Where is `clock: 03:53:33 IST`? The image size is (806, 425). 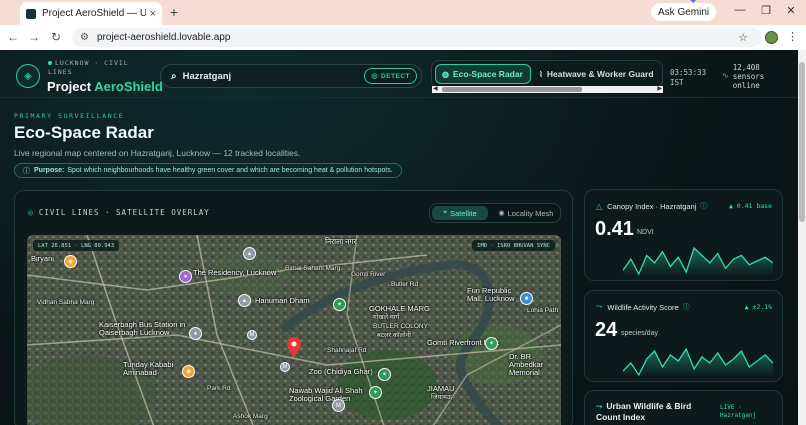 clock: 03:53:33 IST is located at coordinates (688, 78).